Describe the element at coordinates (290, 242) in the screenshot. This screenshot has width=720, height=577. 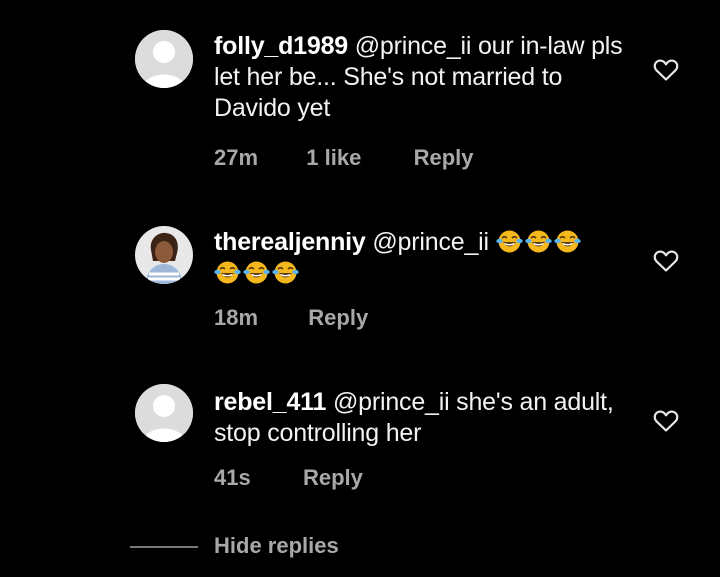
I see `comment-username: therealjenniy` at that location.